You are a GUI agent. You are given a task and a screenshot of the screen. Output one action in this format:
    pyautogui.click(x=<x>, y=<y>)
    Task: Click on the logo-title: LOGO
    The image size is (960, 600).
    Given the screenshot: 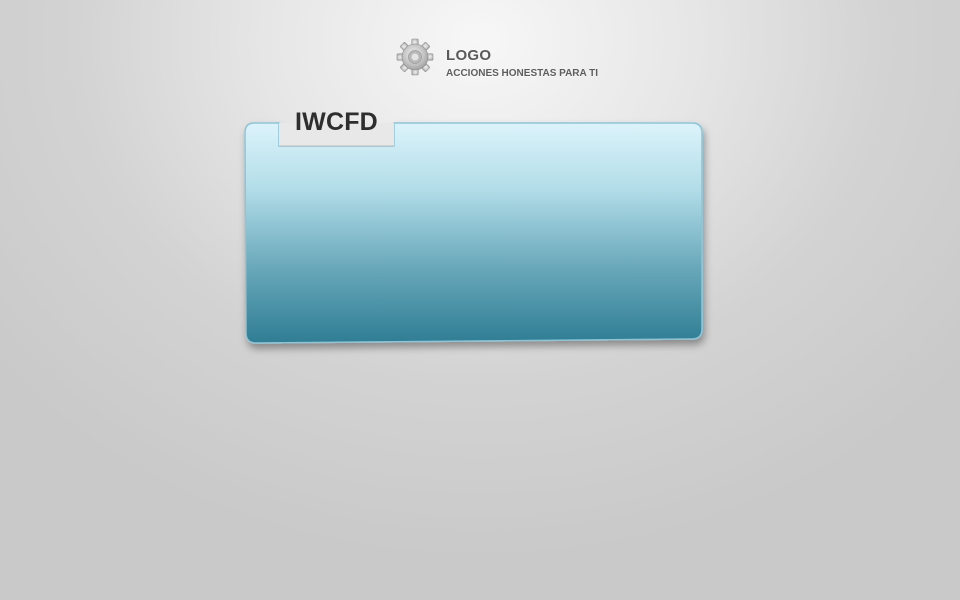 What is the action you would take?
    pyautogui.click(x=469, y=55)
    